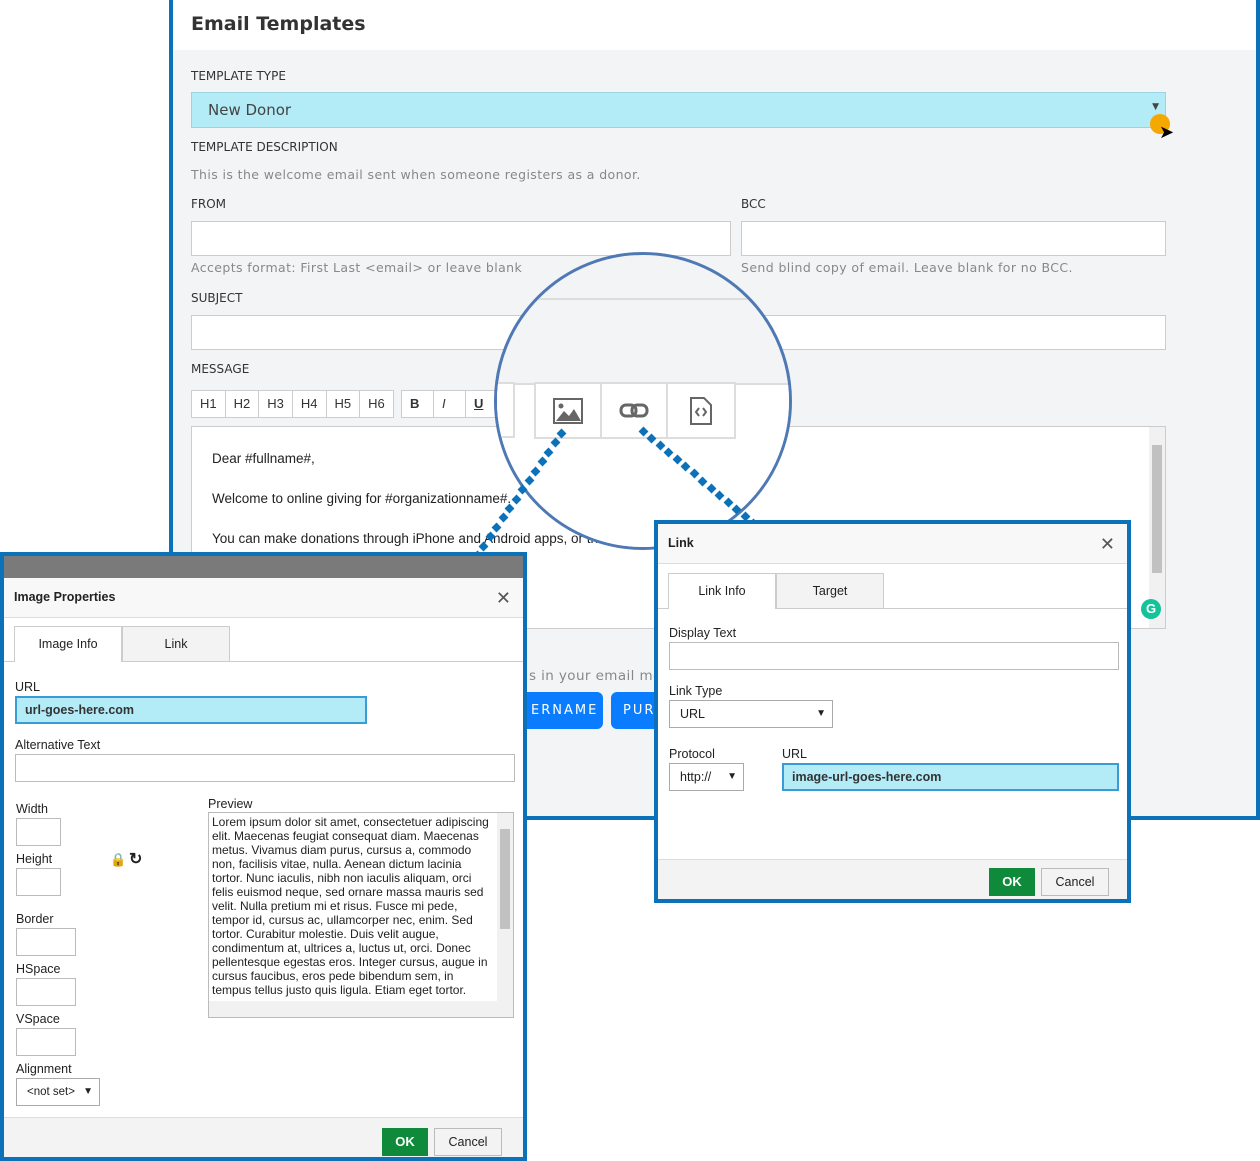 The image size is (1260, 1161). Describe the element at coordinates (220, 369) in the screenshot. I see `message-label: MESSAGE` at that location.